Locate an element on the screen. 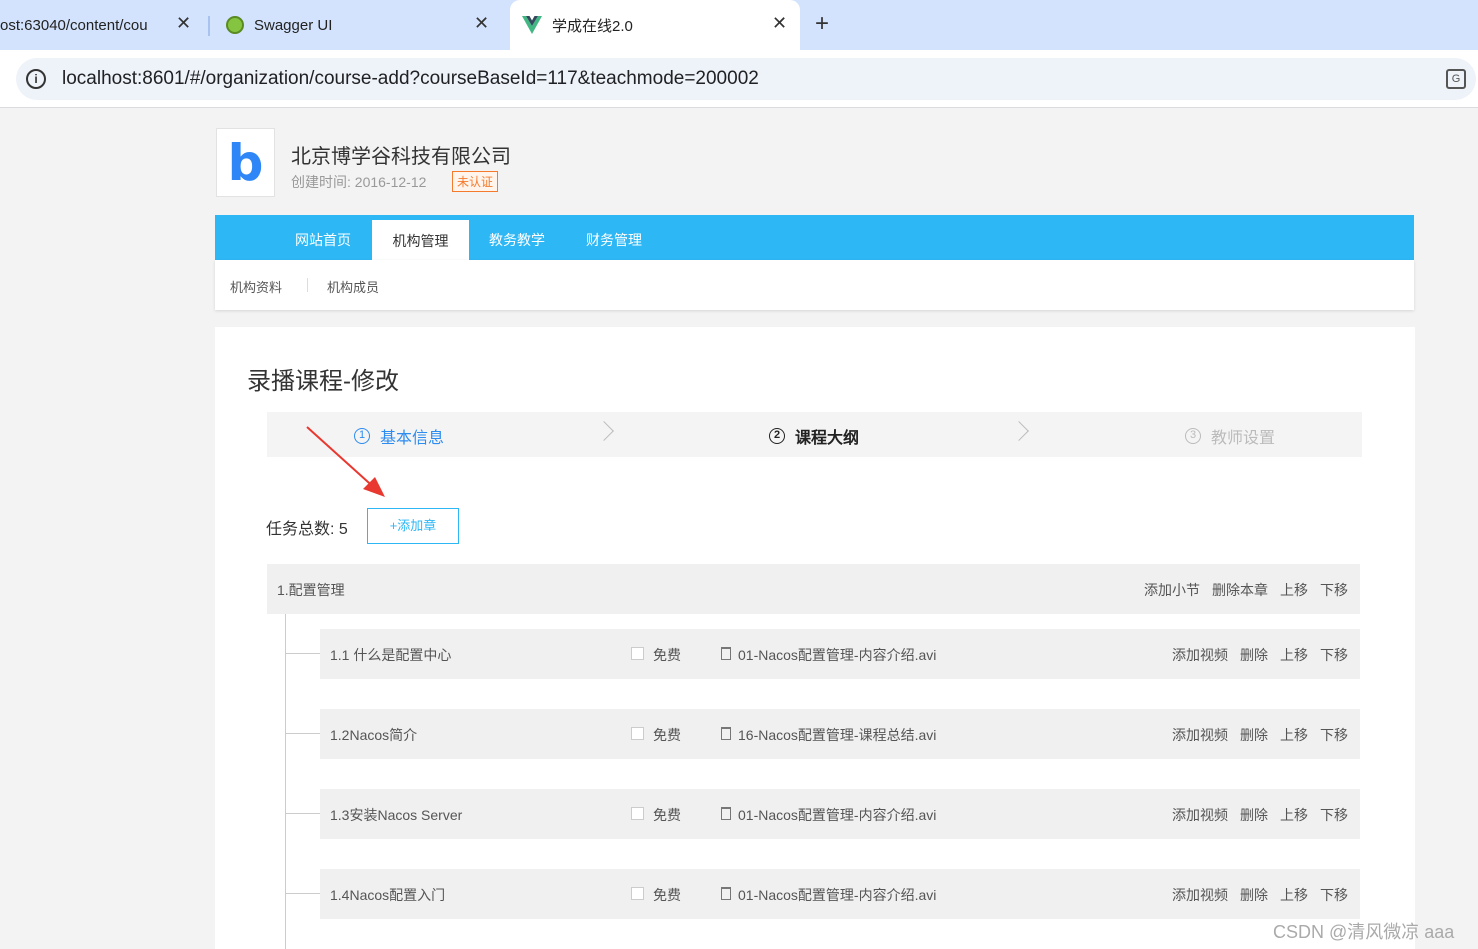 This screenshot has width=1478, height=949. tab-title: ost:63040/content/cou is located at coordinates (74, 25).